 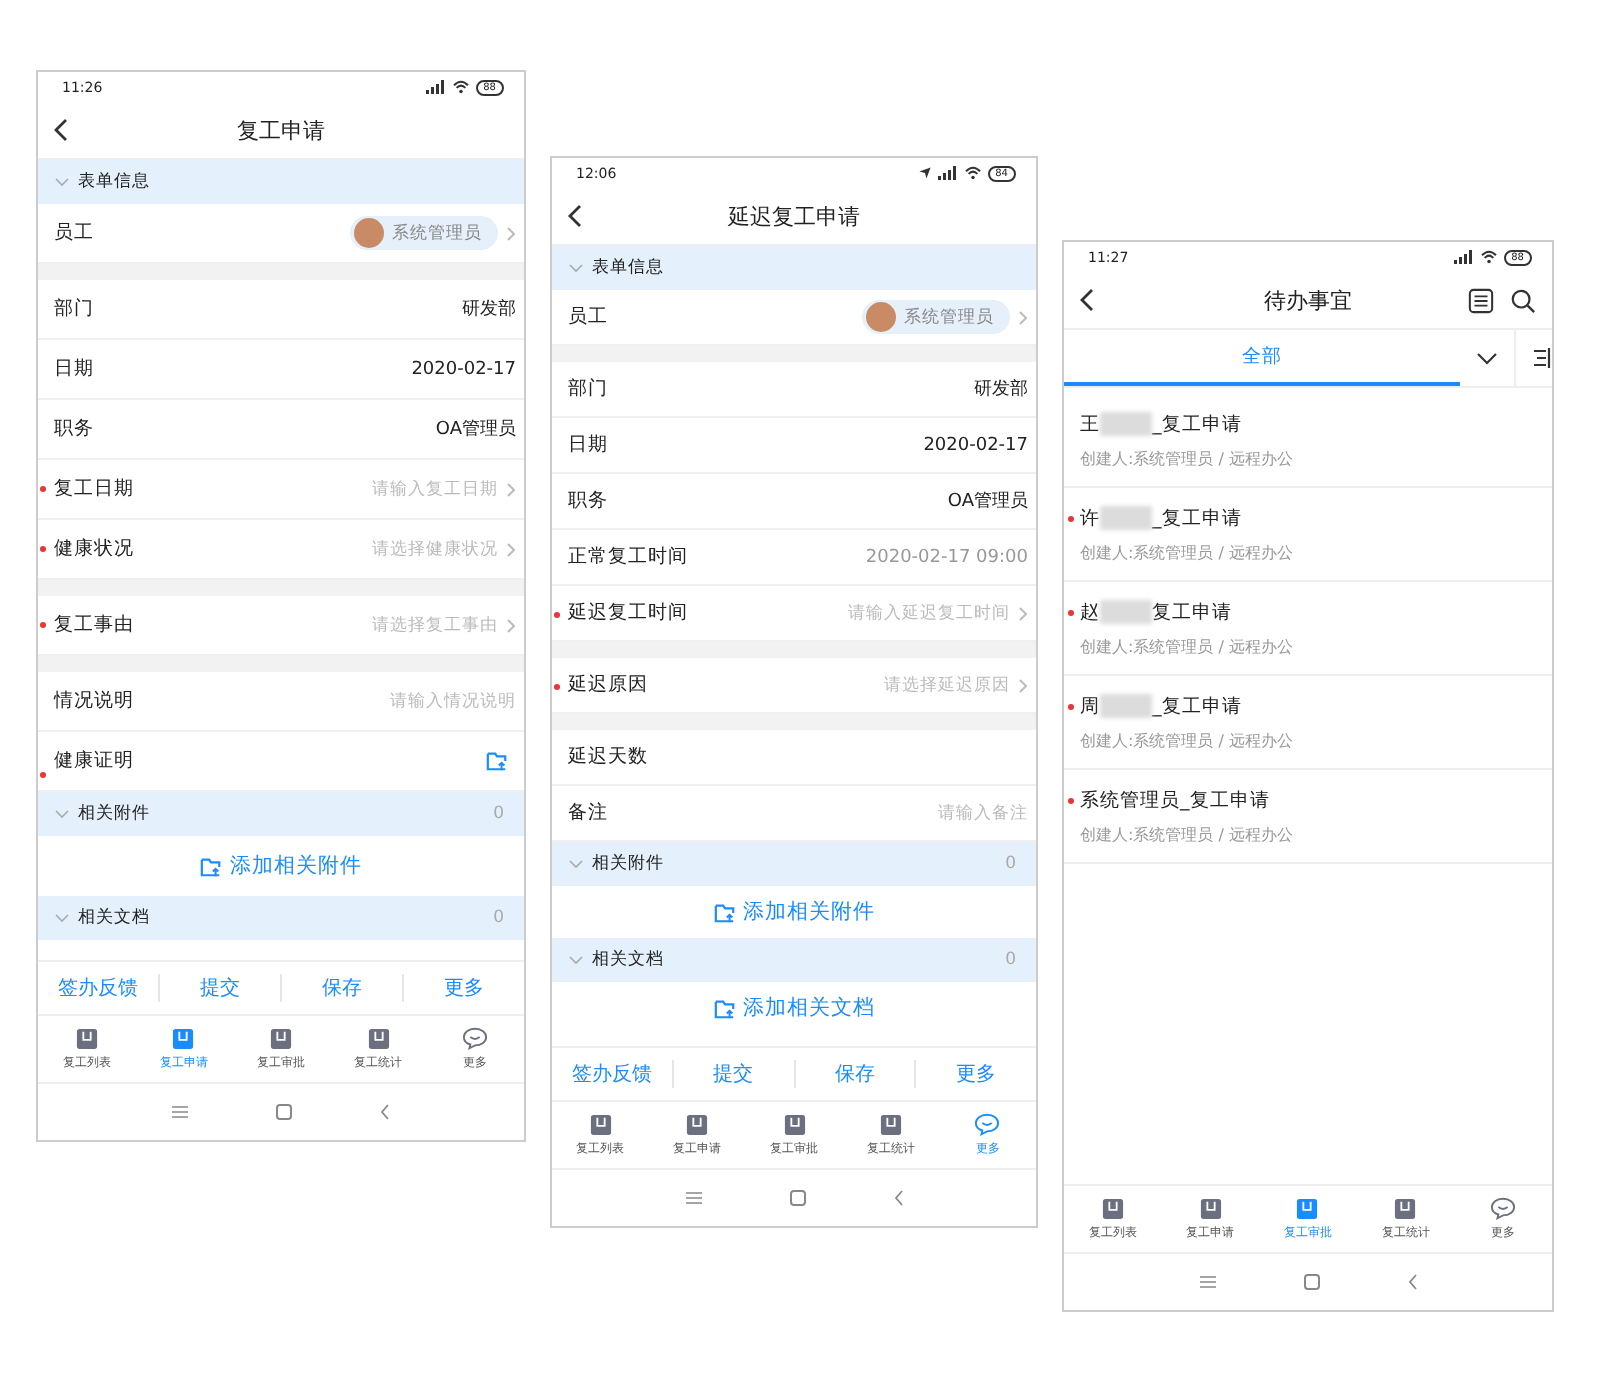 I want to click on todo-item: 赵 复工申请 创建人:系统管理员 / 远程办公, so click(x=1308, y=629).